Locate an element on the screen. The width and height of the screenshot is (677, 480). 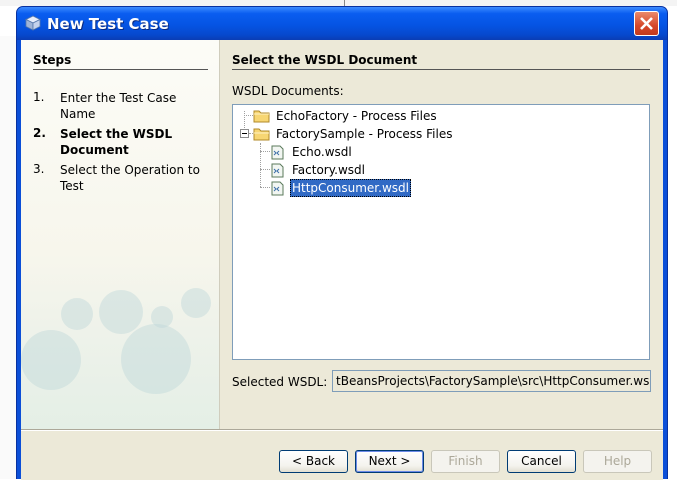
folder-icon is located at coordinates (261, 116).